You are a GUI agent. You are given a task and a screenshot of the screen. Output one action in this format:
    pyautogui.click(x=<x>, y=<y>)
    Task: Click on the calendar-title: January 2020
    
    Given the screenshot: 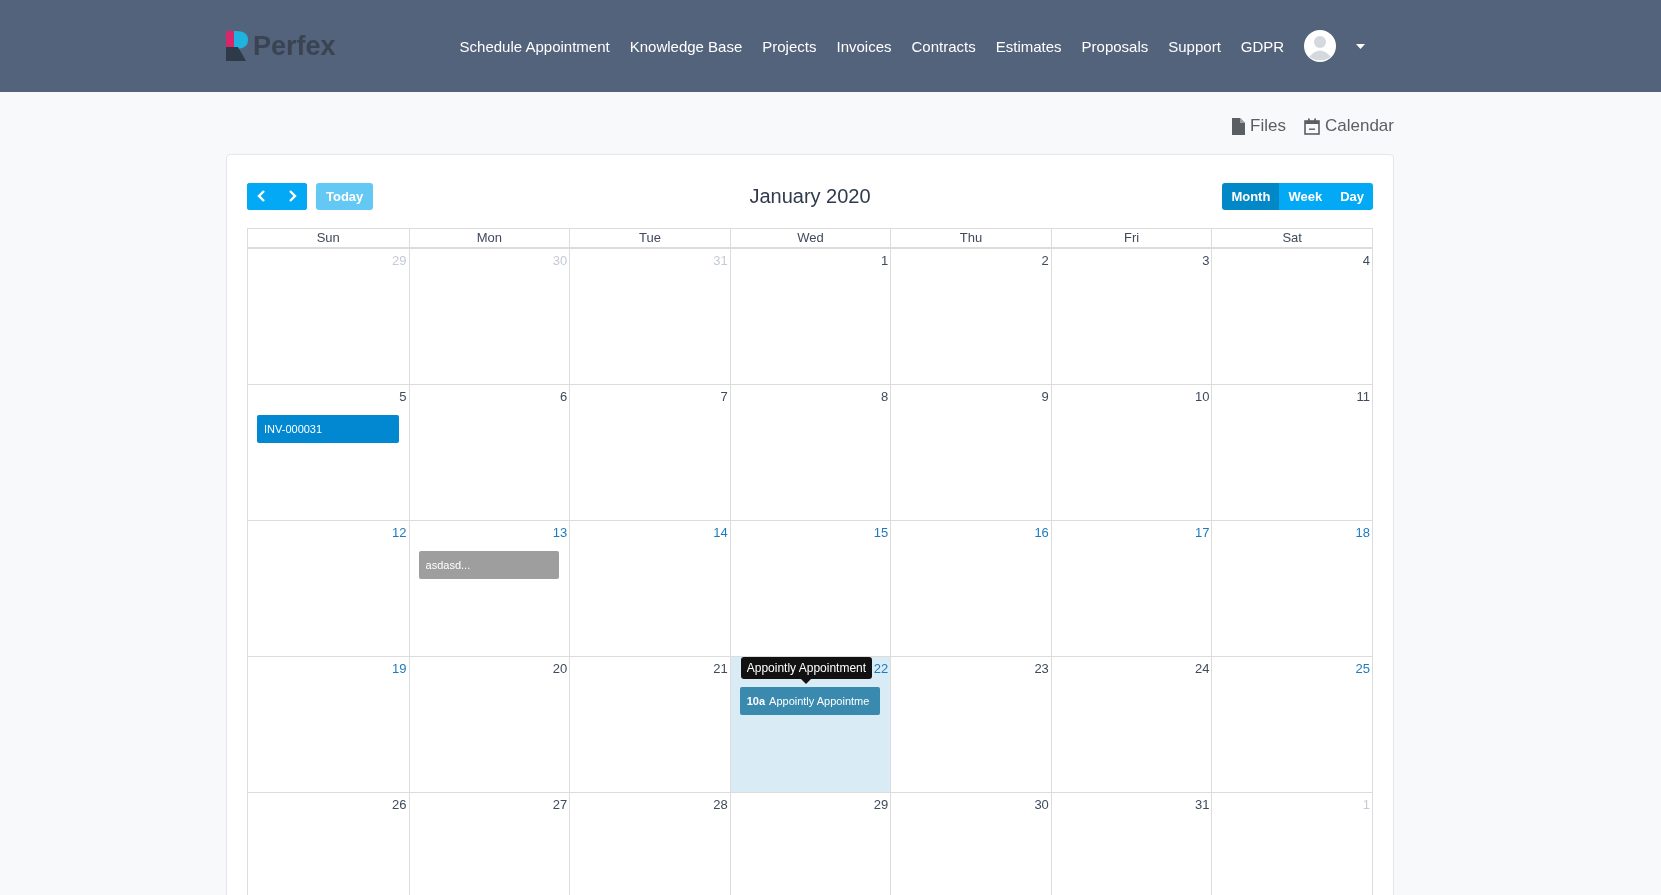 What is the action you would take?
    pyautogui.click(x=810, y=196)
    